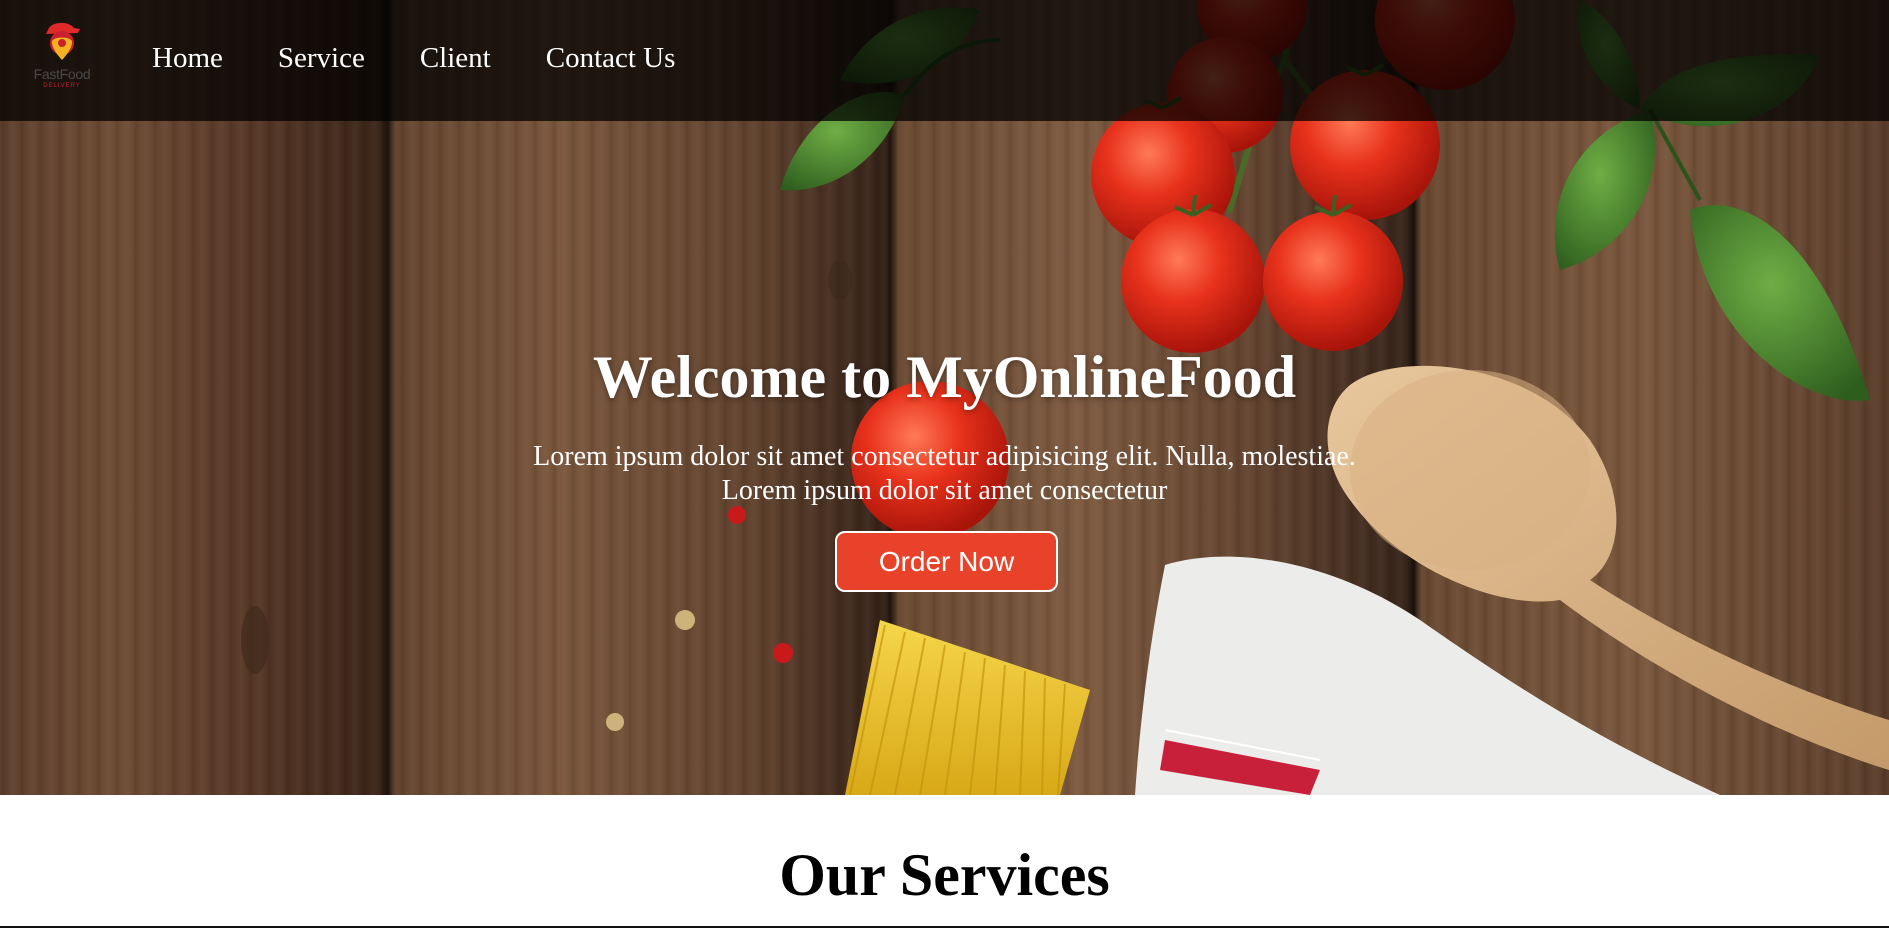 The image size is (1889, 928). I want to click on nav-client: Client, so click(455, 58).